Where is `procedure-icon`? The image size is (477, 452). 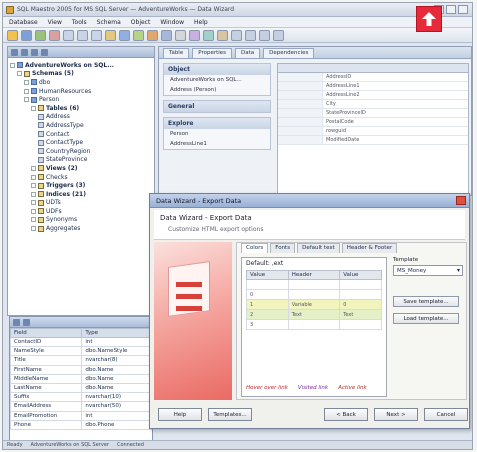
procedure-icon is located at coordinates (138, 35).